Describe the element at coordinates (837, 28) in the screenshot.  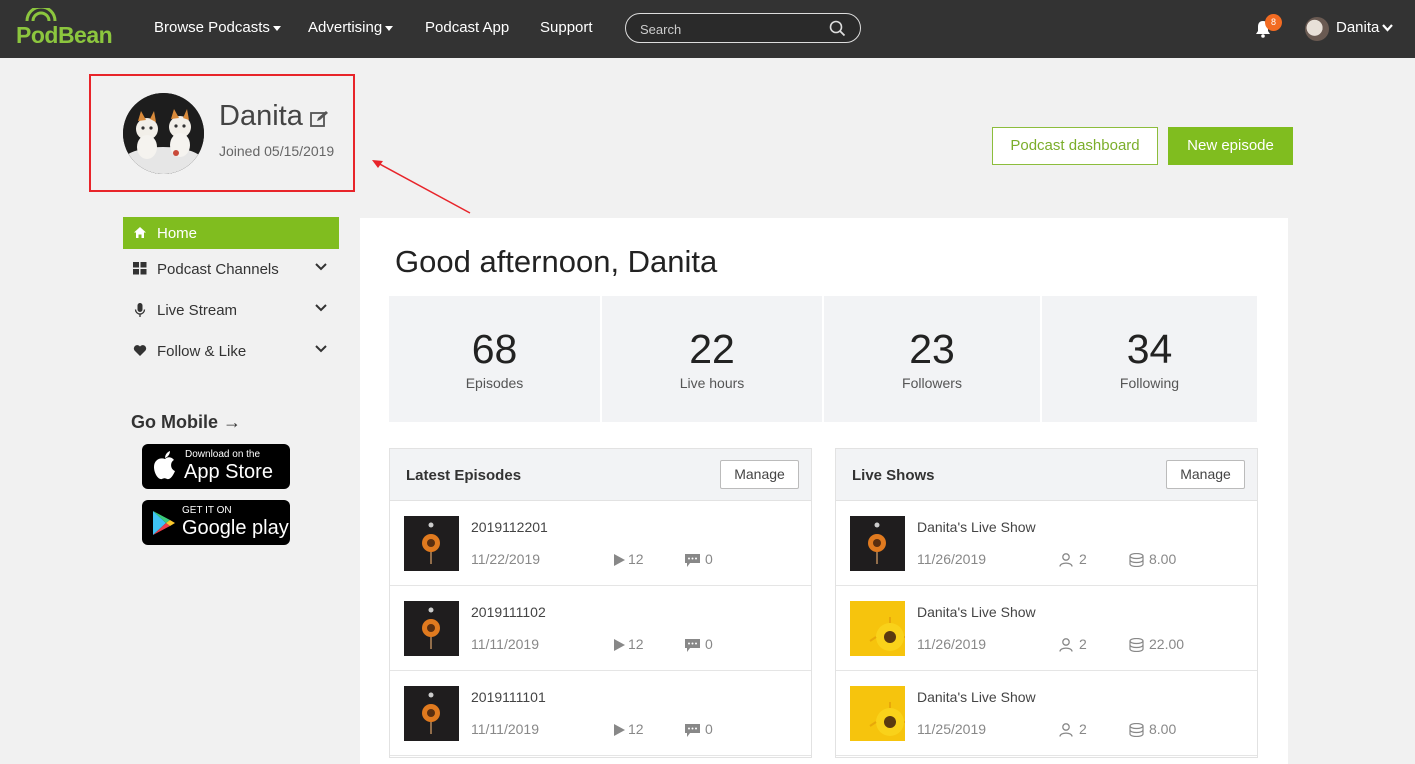
I see `search-icon` at that location.